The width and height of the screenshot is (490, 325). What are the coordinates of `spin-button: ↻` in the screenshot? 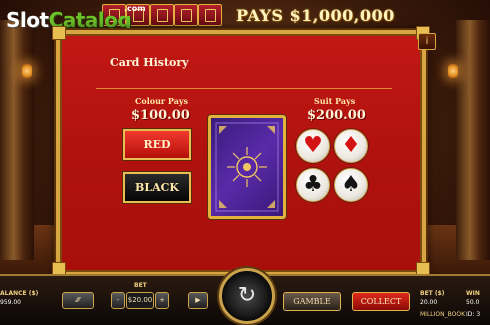 It's located at (247, 296).